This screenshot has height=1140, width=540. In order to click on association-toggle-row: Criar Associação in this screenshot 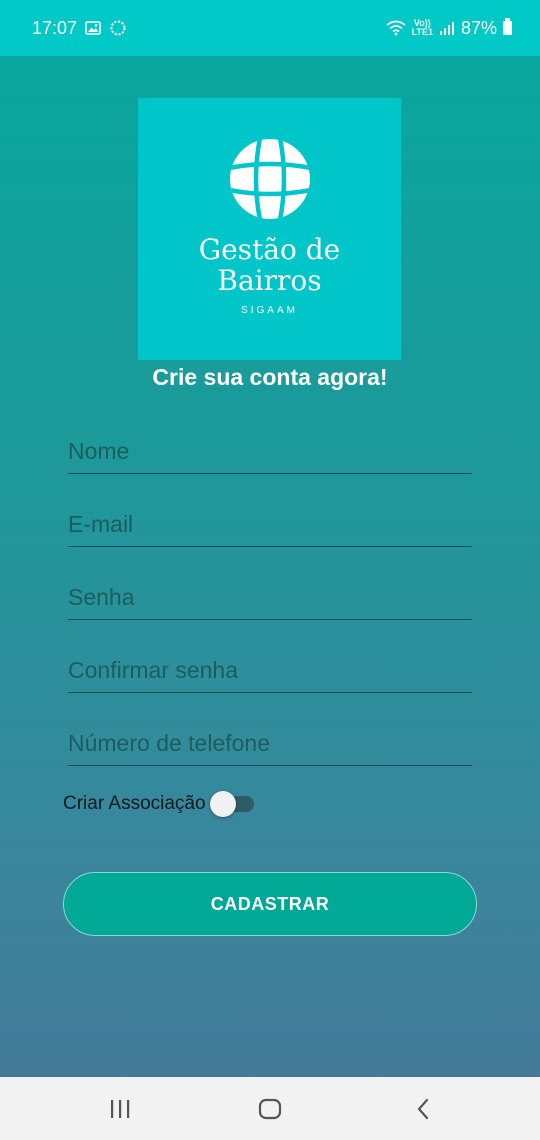, I will do `click(159, 804)`.